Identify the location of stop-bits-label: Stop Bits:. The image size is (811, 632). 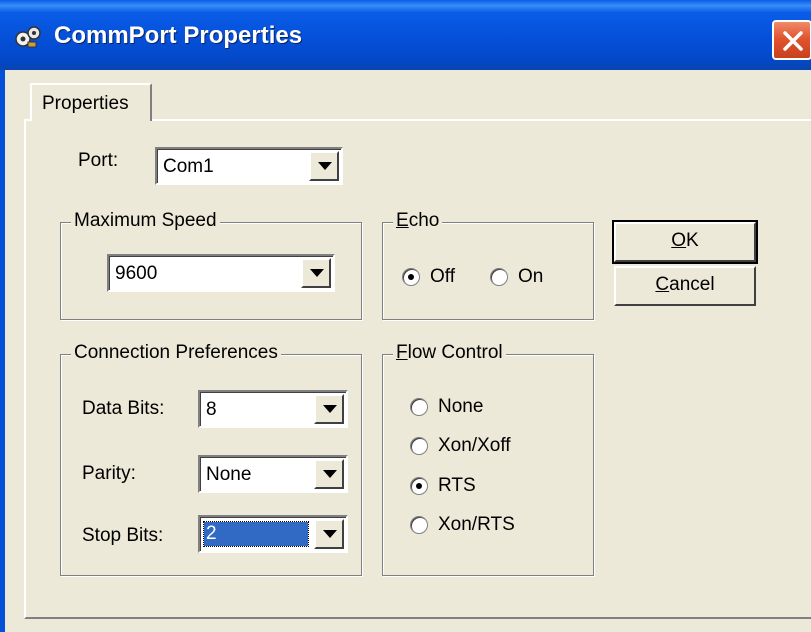
(123, 535).